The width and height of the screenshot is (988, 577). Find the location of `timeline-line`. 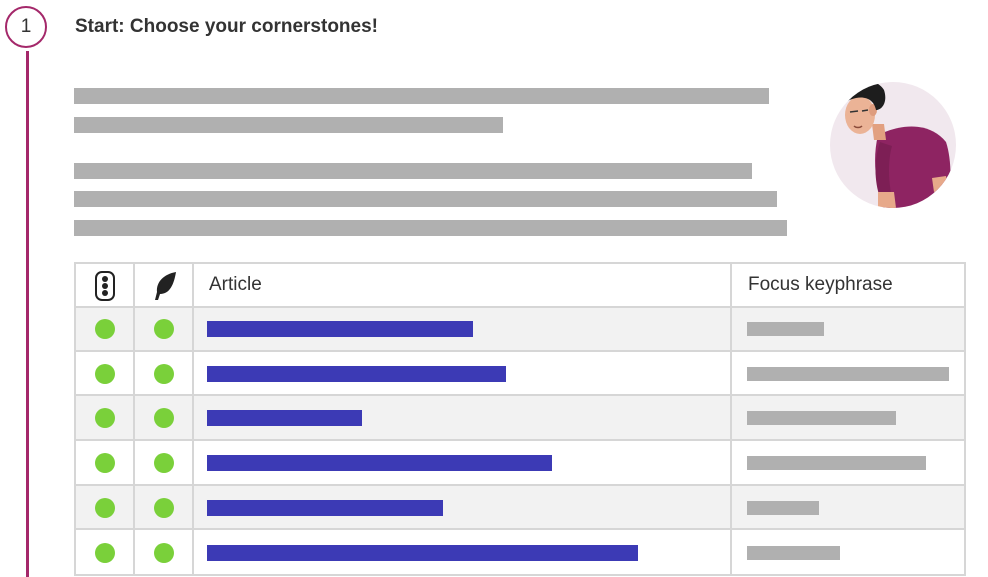

timeline-line is located at coordinates (27, 314).